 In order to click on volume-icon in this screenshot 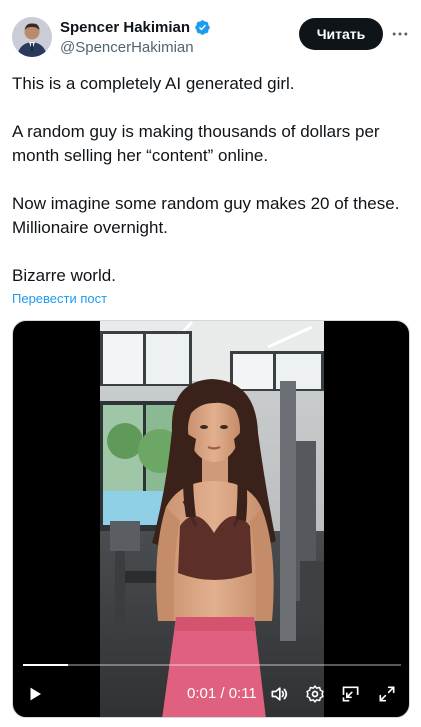, I will do `click(279, 694)`.